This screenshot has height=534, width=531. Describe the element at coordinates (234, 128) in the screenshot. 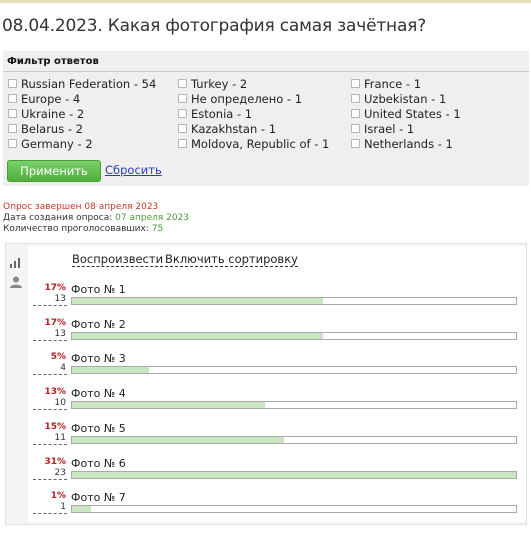

I see `filter-option-label: Kazakhstan - 1` at that location.